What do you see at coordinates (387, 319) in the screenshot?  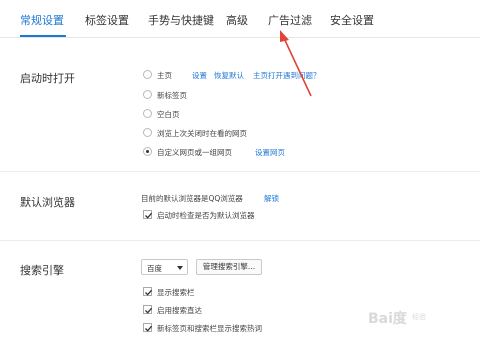 I see `baidu-watermark: Bai度` at bounding box center [387, 319].